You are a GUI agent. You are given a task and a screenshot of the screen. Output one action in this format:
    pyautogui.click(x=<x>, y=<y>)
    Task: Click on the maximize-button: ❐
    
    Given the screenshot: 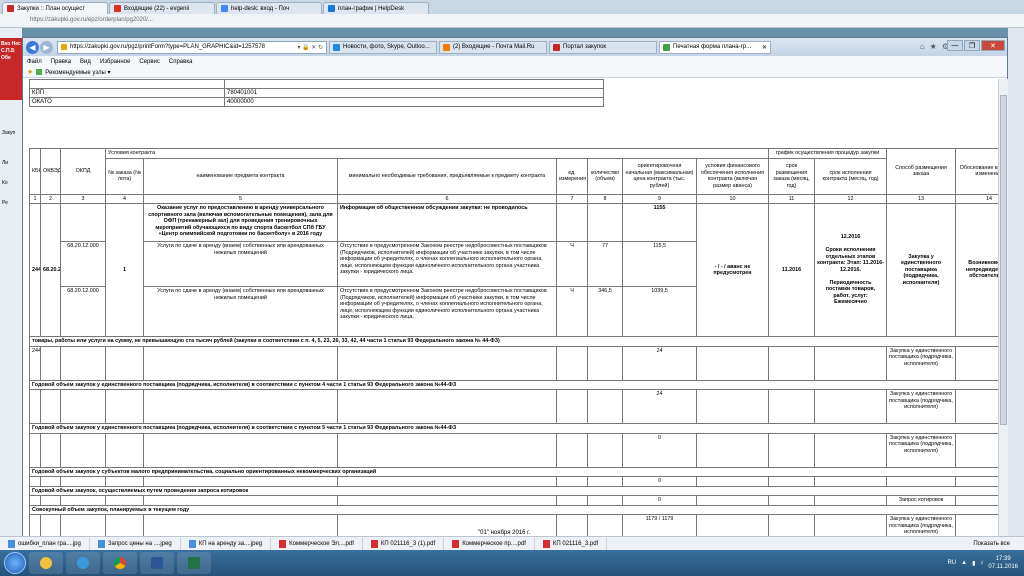 What is the action you would take?
    pyautogui.click(x=972, y=45)
    